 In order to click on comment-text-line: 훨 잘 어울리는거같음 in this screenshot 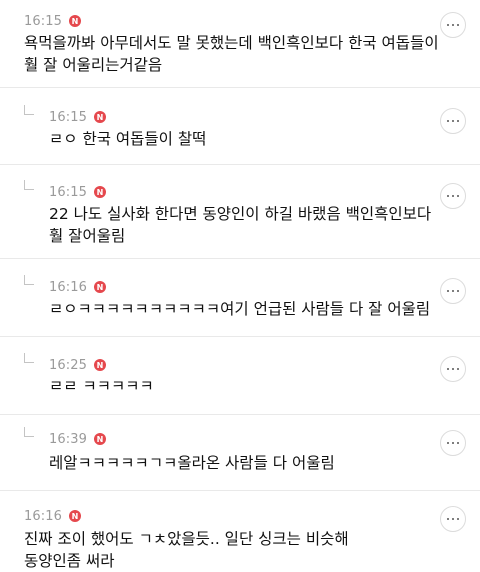, I will do `click(93, 65)`.